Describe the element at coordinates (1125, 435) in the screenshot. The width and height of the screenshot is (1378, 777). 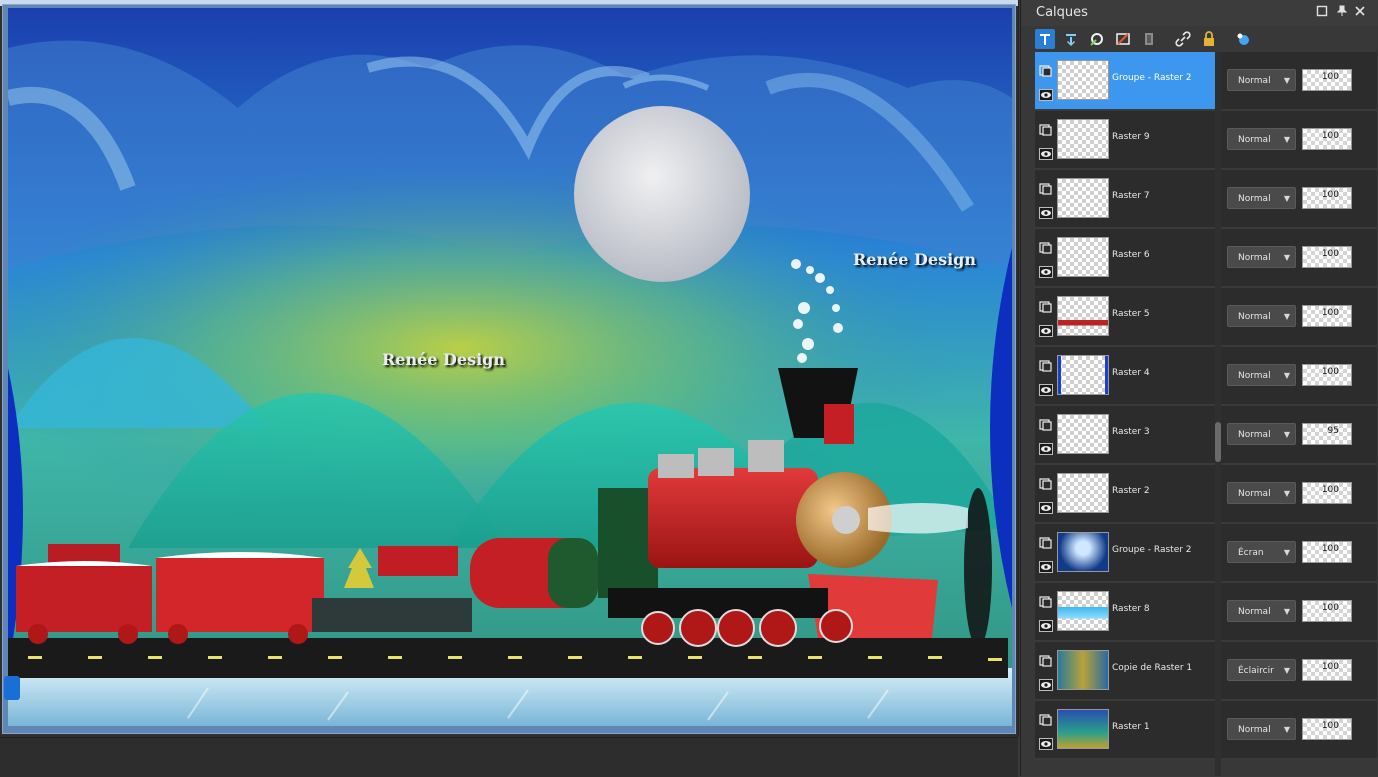
I see `layer-item: Raster 3` at that location.